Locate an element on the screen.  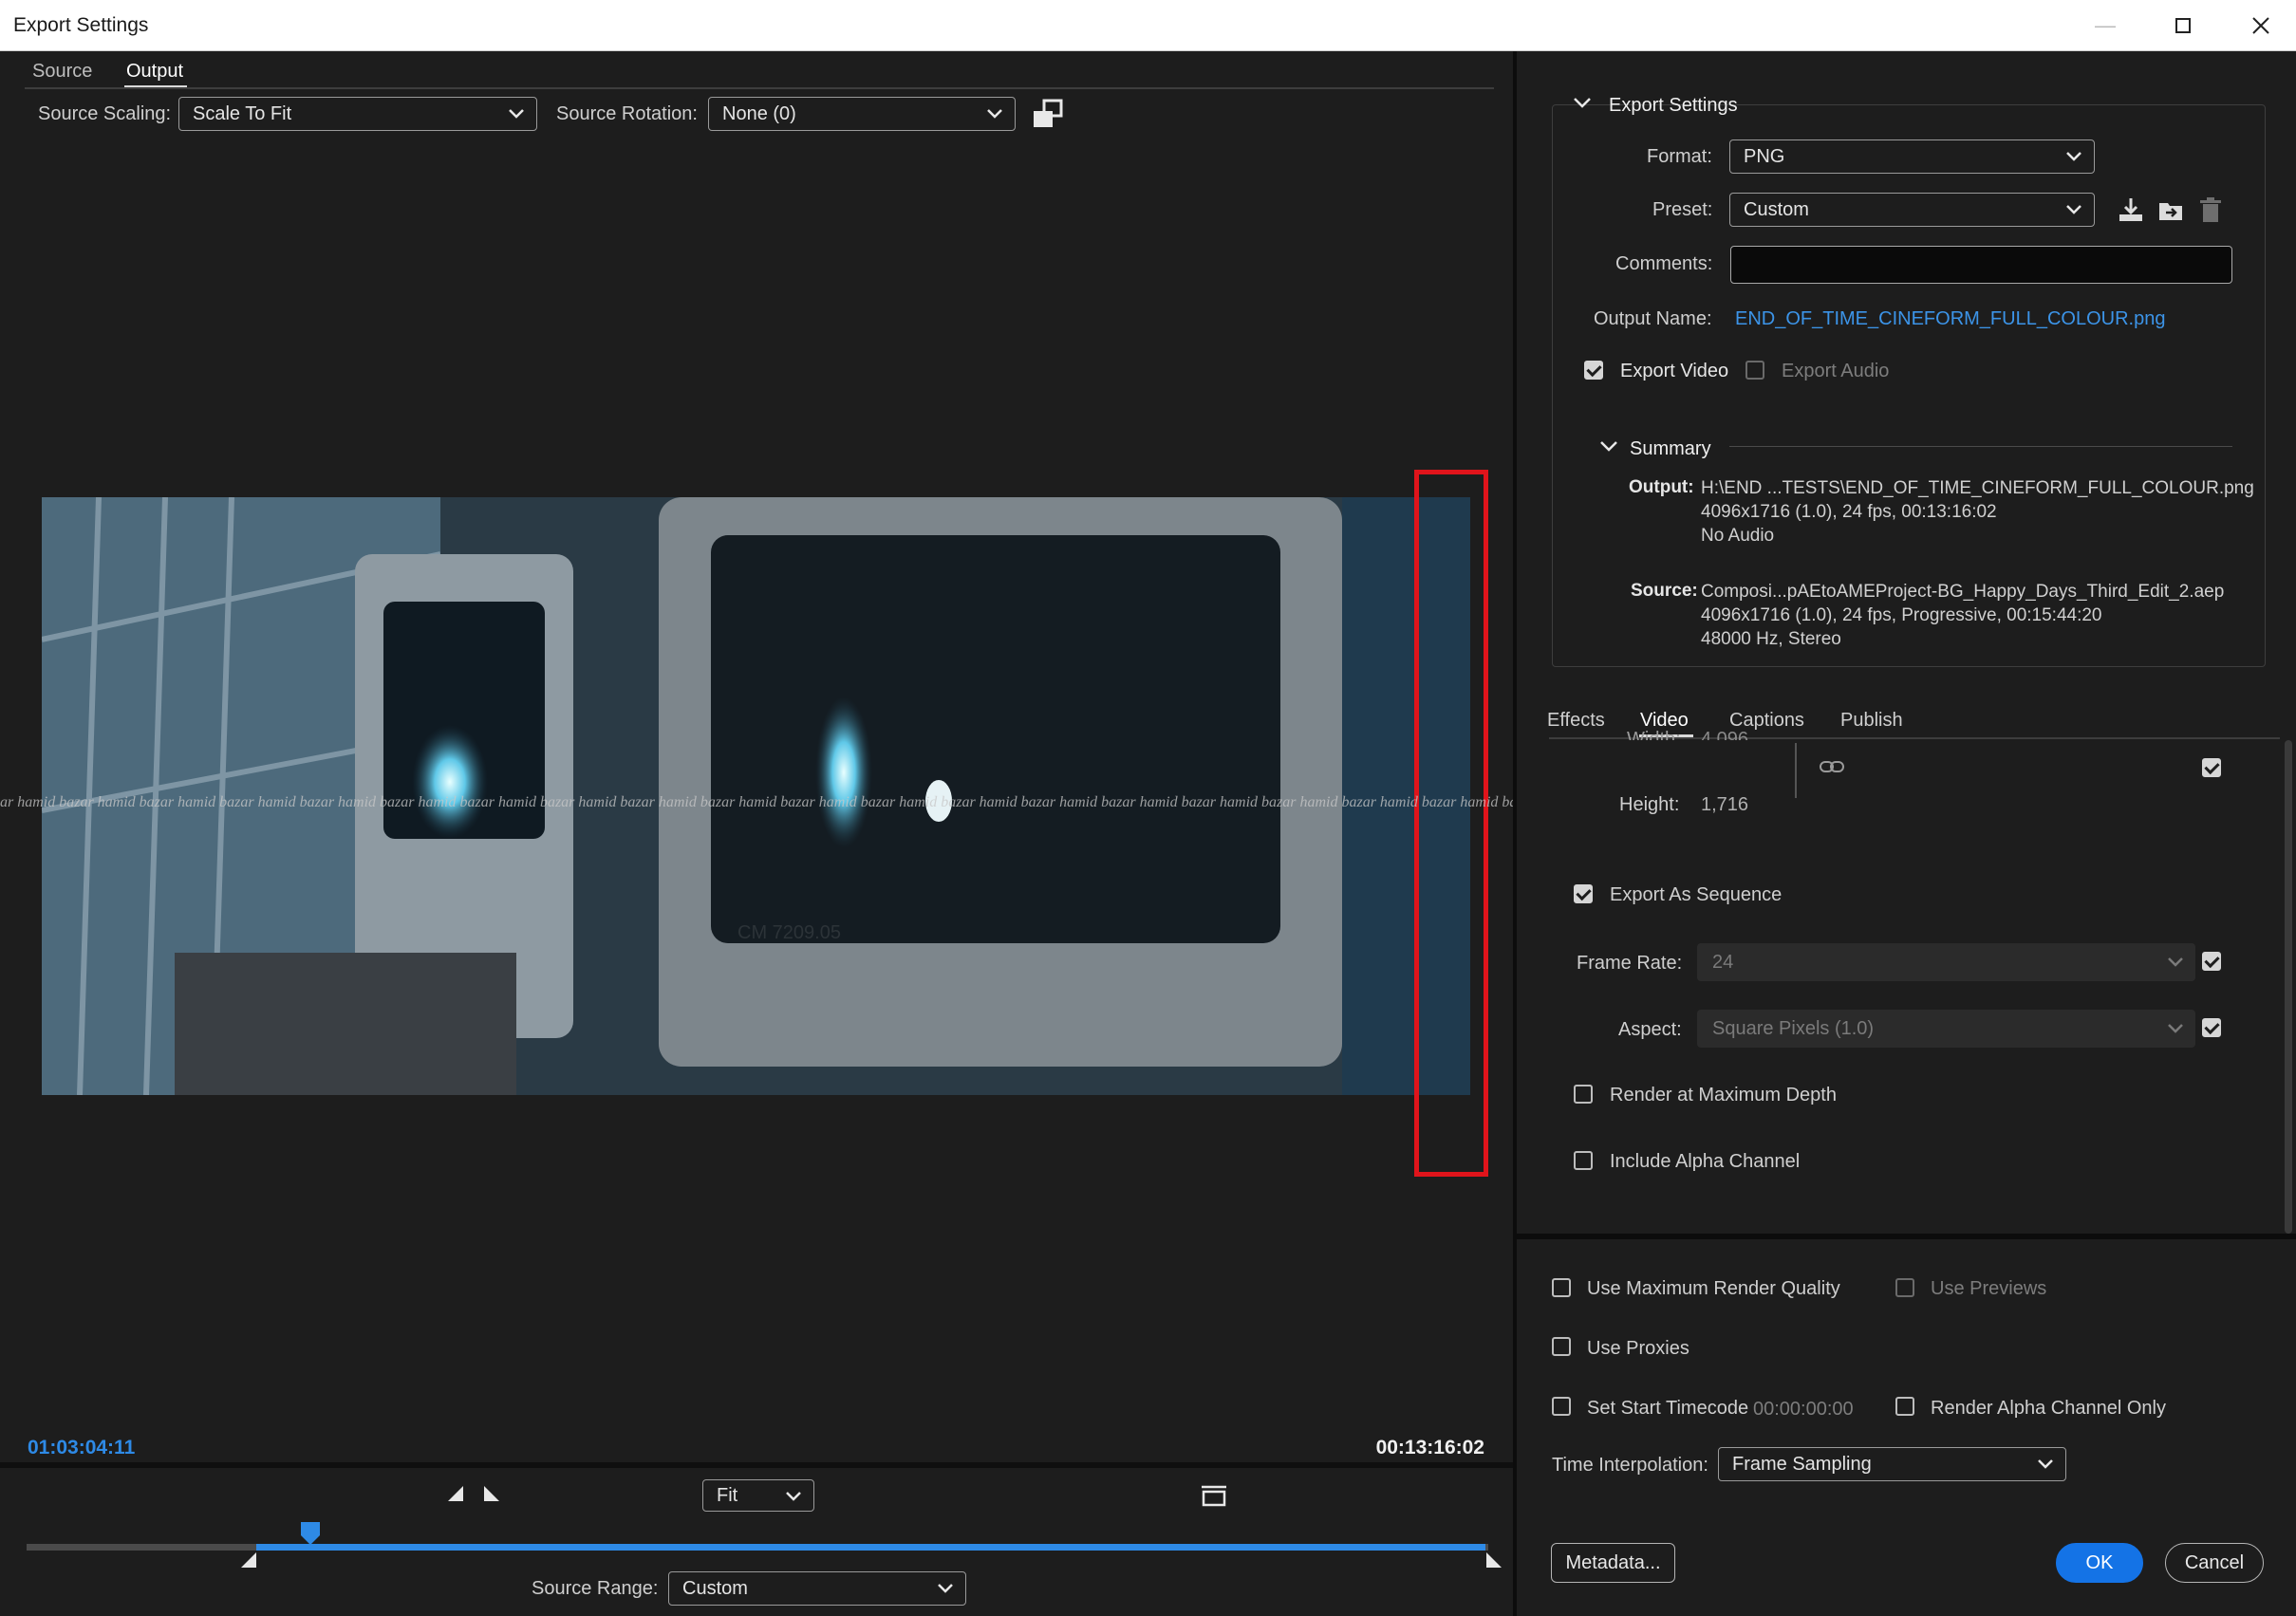
summary-output-line: 4096x1716 (1.0), 24 fps, 00:13:16:02 is located at coordinates (1849, 512).